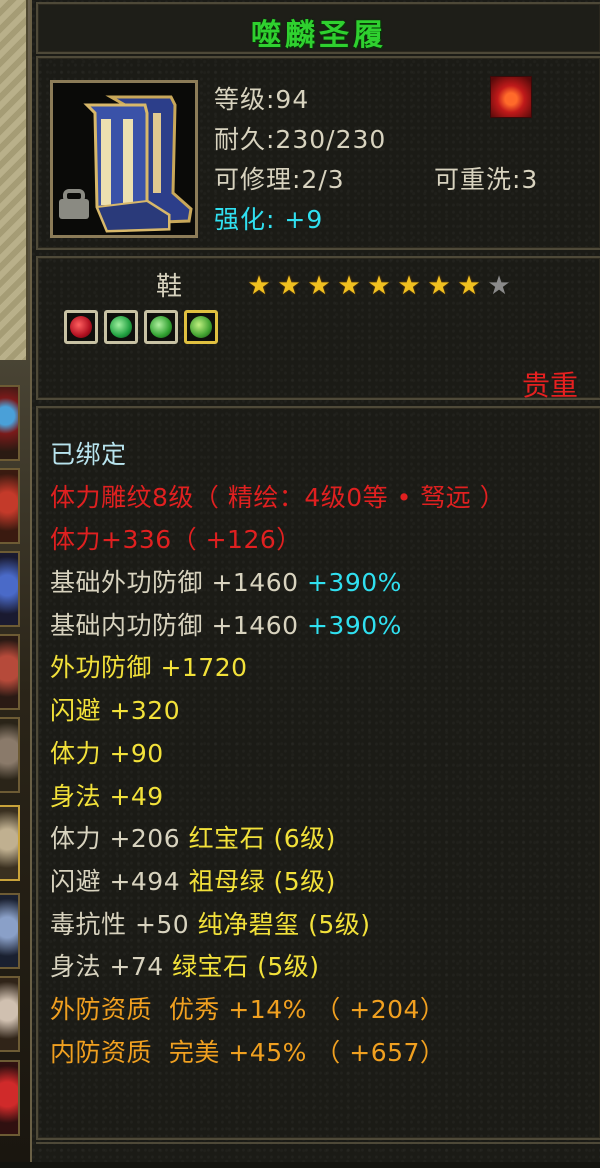 The image size is (600, 1168). I want to click on item-name: 噬麟圣履, so click(319, 35).